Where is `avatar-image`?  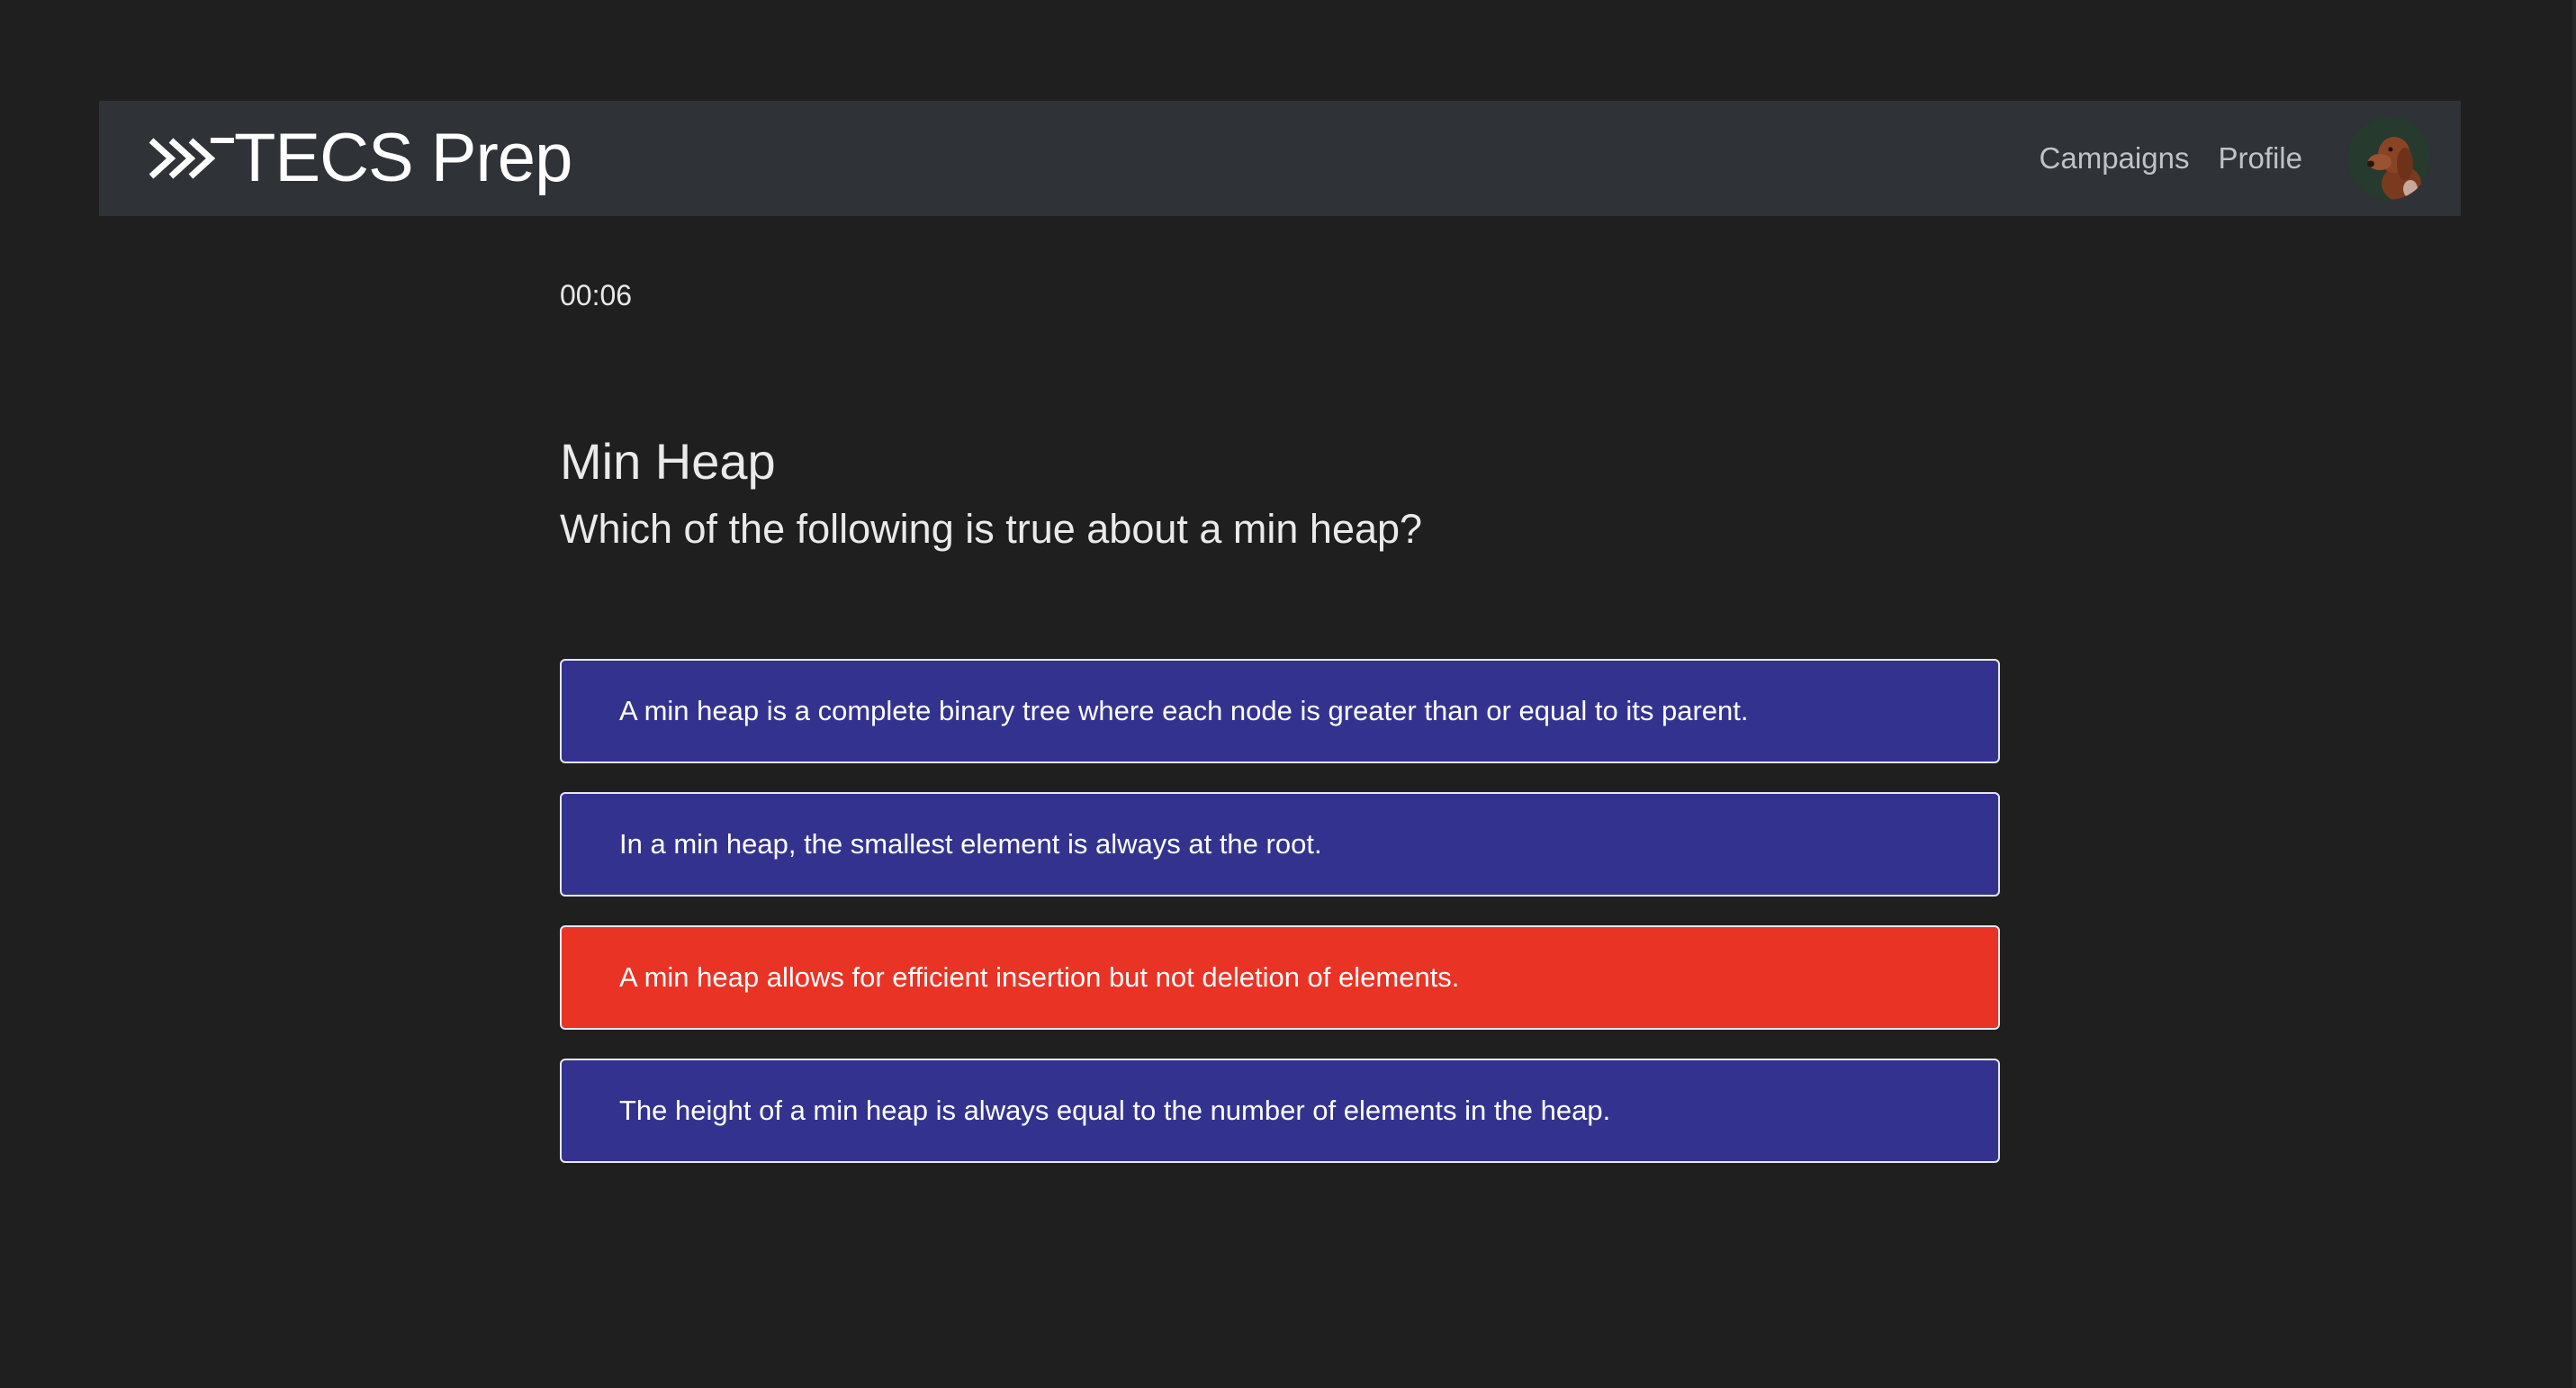
avatar-image is located at coordinates (2388, 159).